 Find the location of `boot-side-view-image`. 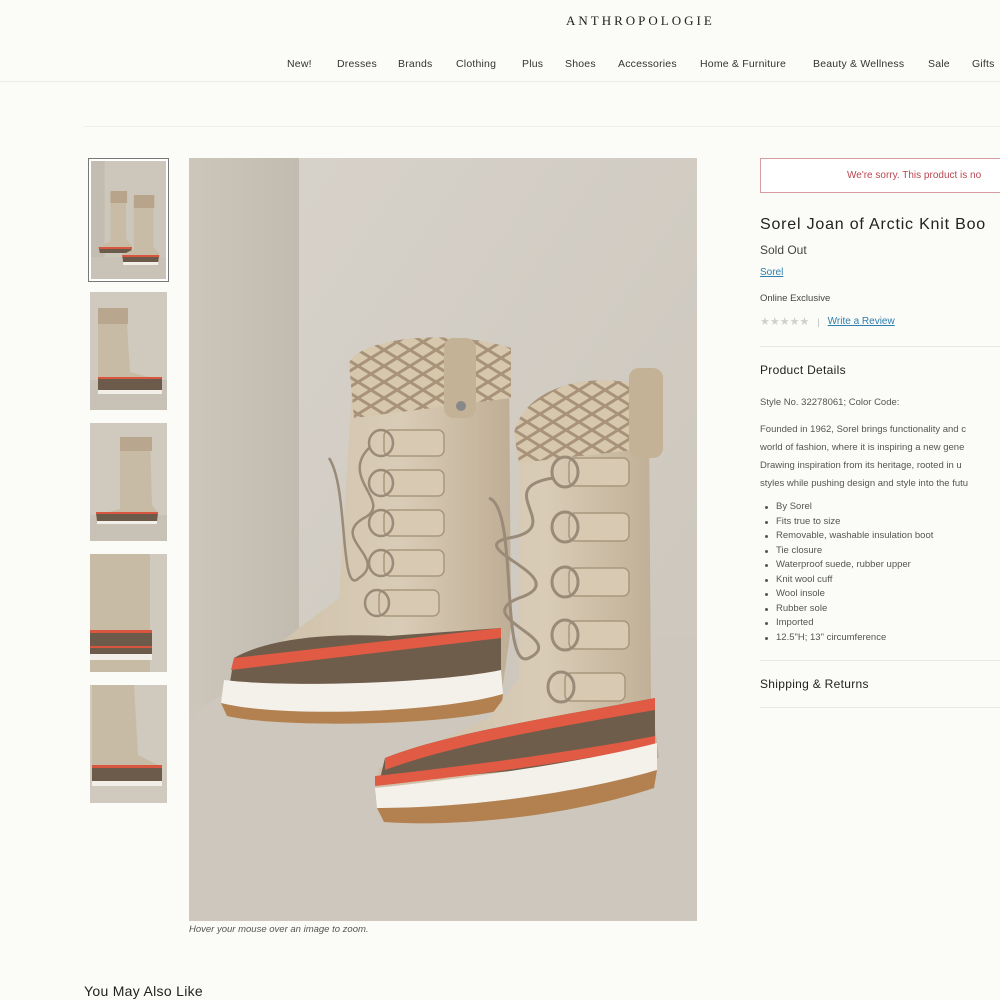

boot-side-view-image is located at coordinates (128, 351).